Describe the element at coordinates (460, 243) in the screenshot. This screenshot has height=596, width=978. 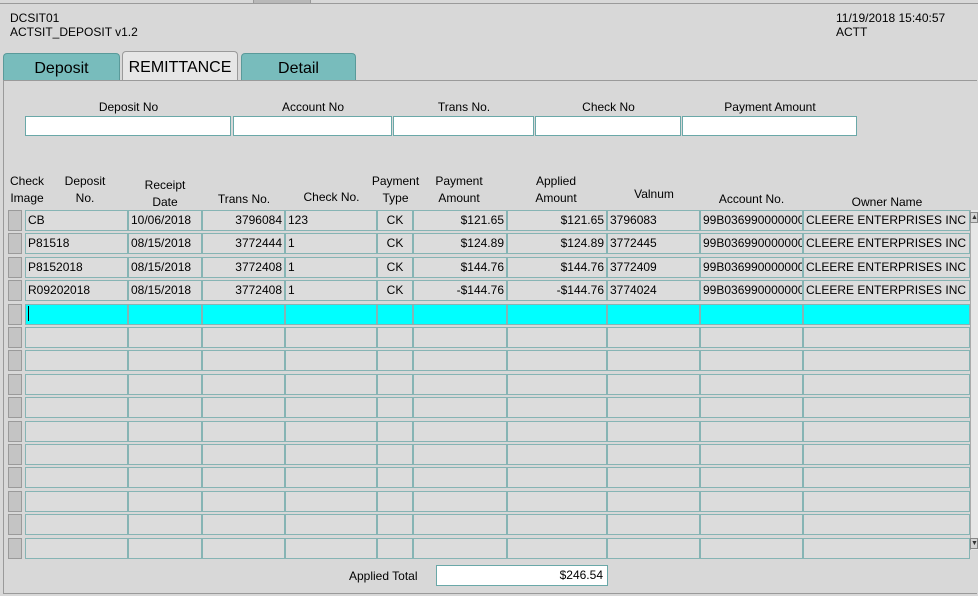
I see `cell-payment-amount: $124.89` at that location.